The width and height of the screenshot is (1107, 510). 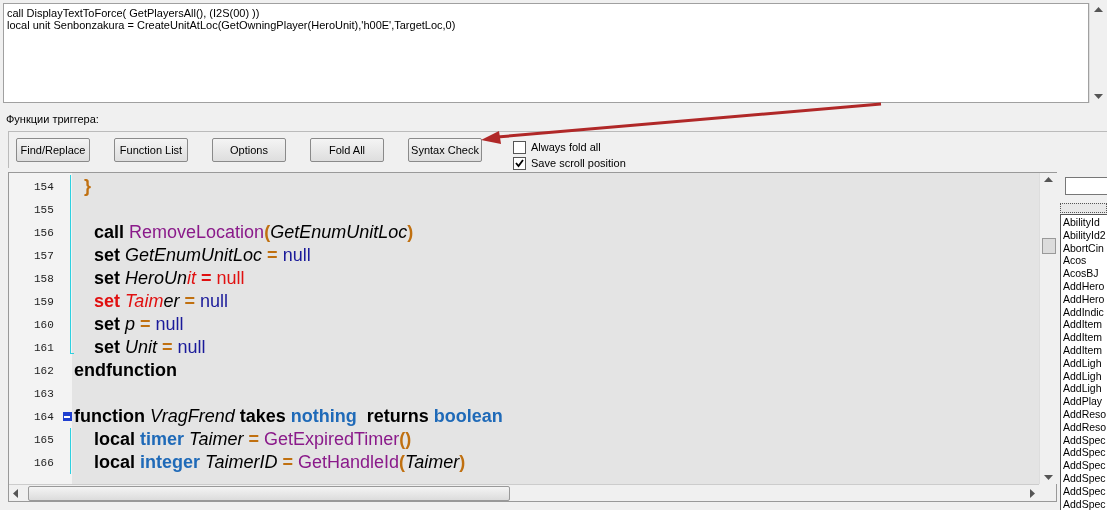 What do you see at coordinates (1085, 401) in the screenshot?
I see `list-item: AddPlay` at bounding box center [1085, 401].